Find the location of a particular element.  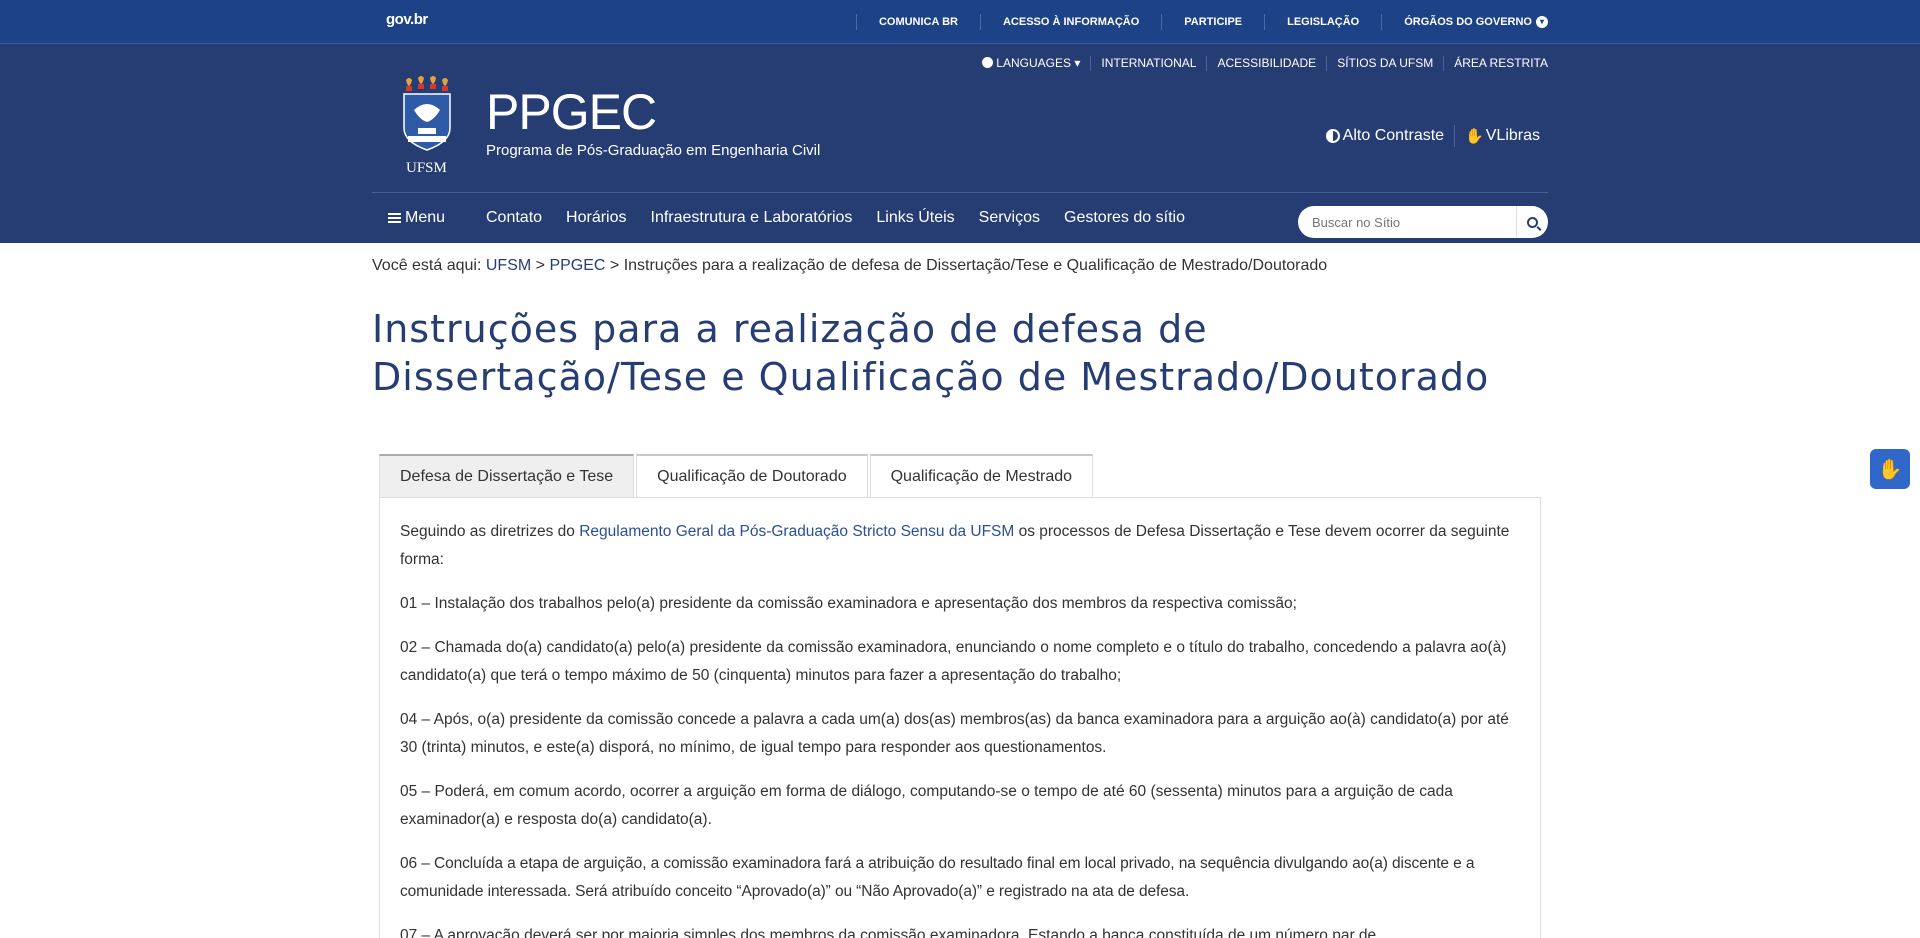

menu-button: Menu is located at coordinates (429, 218).